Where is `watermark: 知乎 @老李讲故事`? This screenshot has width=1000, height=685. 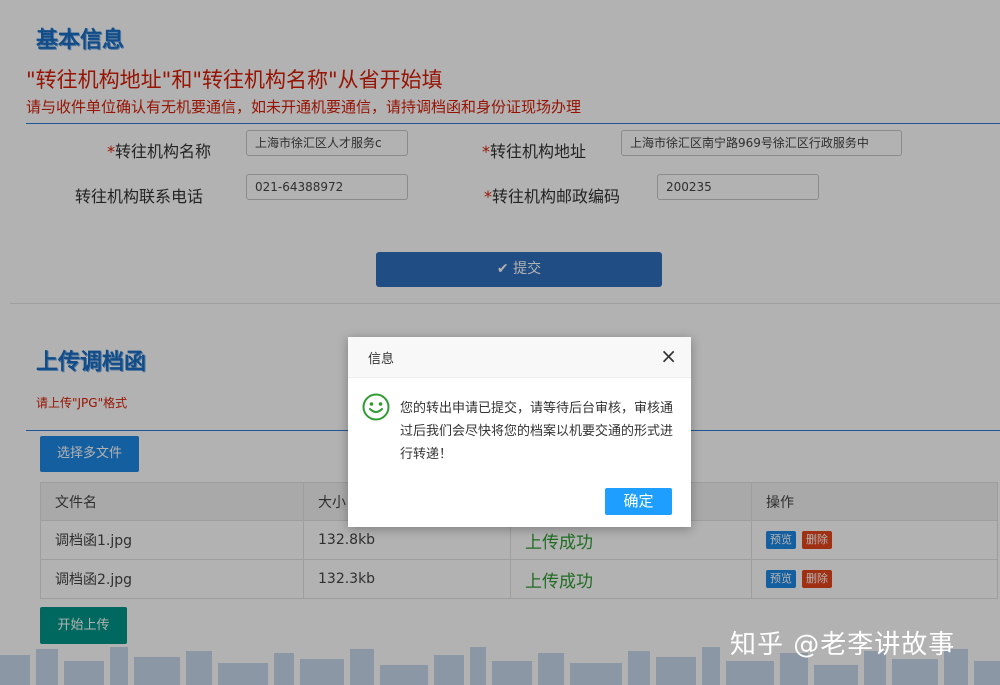
watermark: 知乎 @老李讲故事 is located at coordinates (843, 645).